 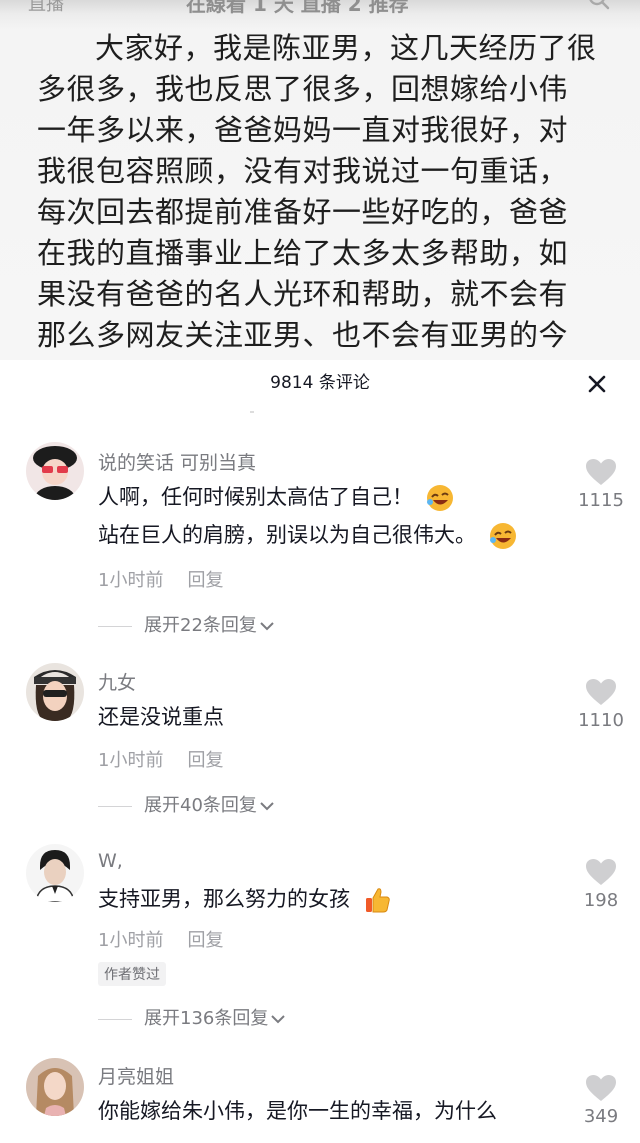 I want to click on like-button: 349, so click(x=601, y=1100).